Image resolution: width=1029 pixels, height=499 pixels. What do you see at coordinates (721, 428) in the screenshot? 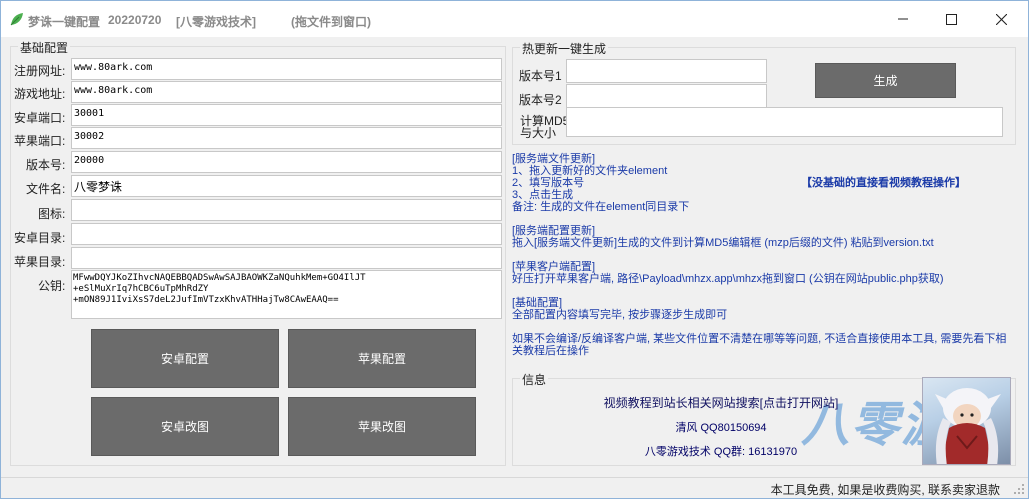
I see `contact-qq: 清风 QQ80150694` at bounding box center [721, 428].